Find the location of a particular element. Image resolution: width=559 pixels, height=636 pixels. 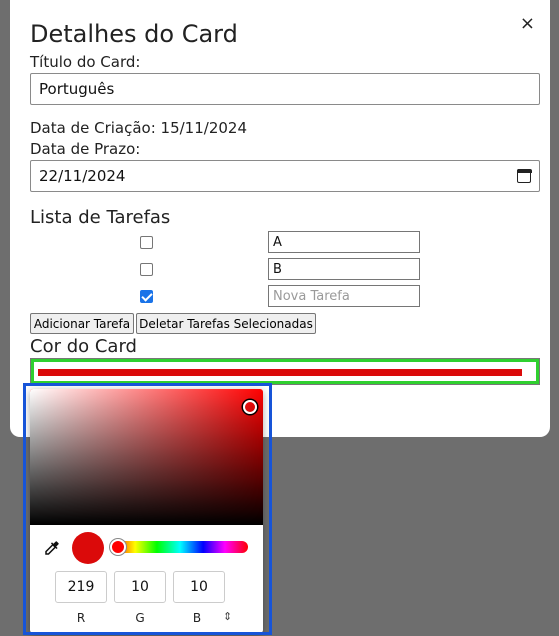

delete-selected-tasks-button: Deletar Tarefas Selecionadas is located at coordinates (226, 323).